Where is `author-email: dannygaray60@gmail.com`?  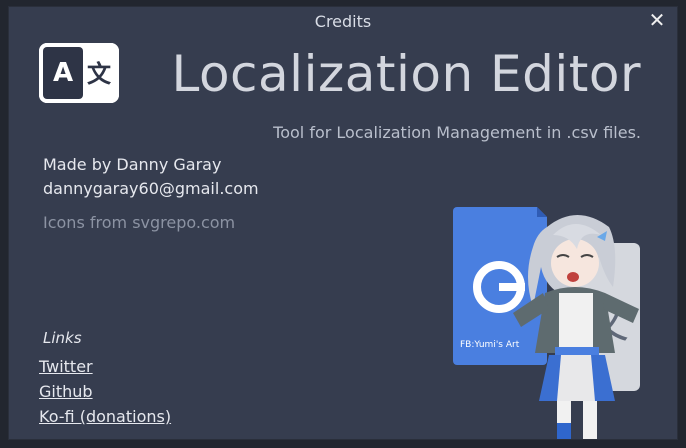 author-email: dannygaray60@gmail.com is located at coordinates (151, 188).